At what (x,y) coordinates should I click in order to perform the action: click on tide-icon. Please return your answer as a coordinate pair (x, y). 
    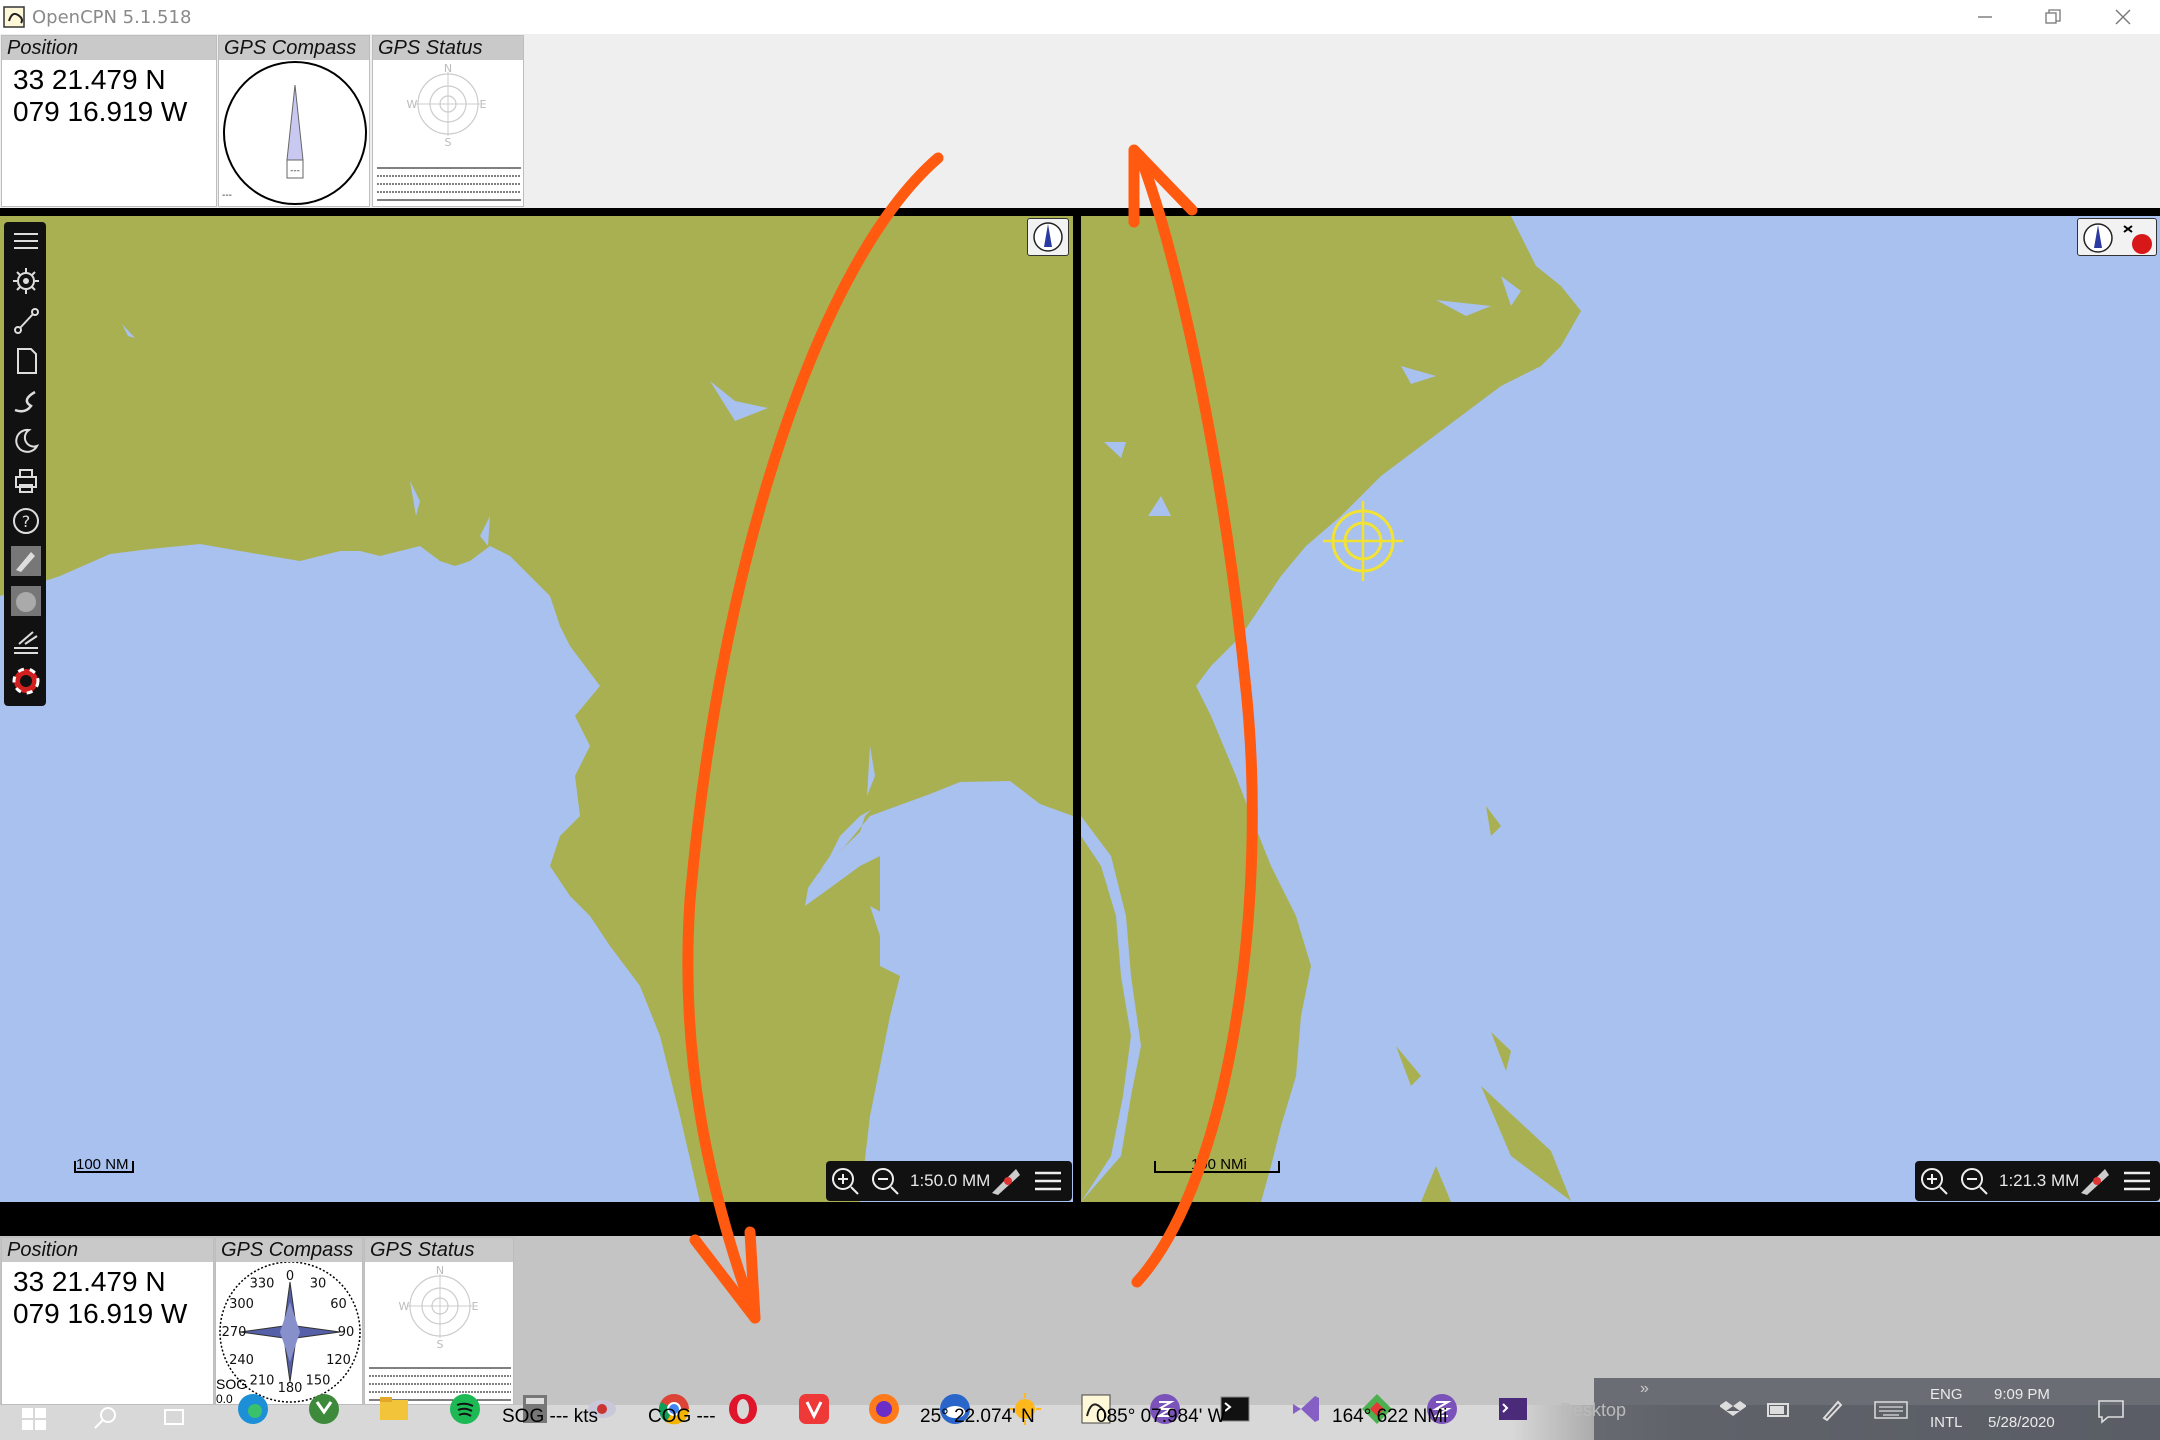
    Looking at the image, I should click on (26, 641).